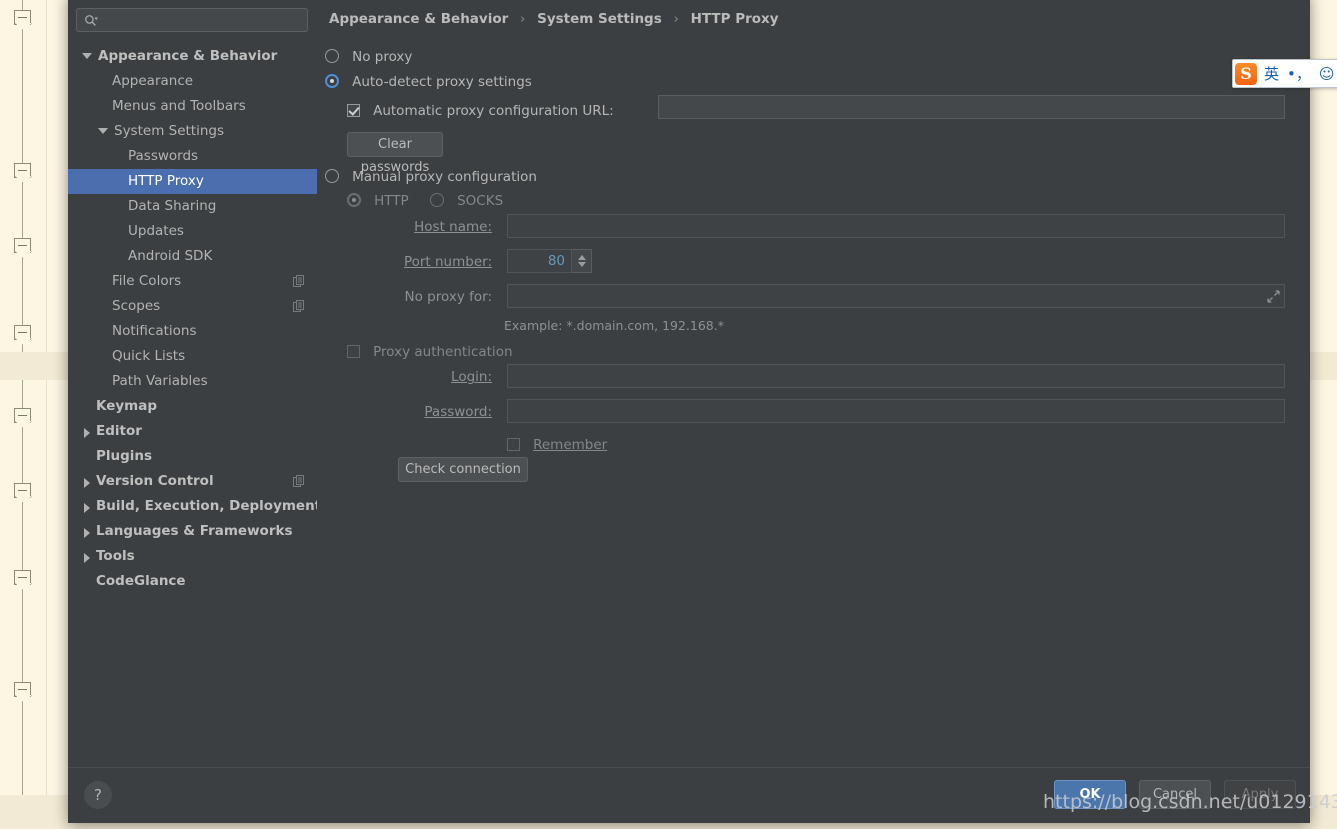 The image size is (1337, 829). I want to click on sidebar-item-notifications: Notifications, so click(192, 331).